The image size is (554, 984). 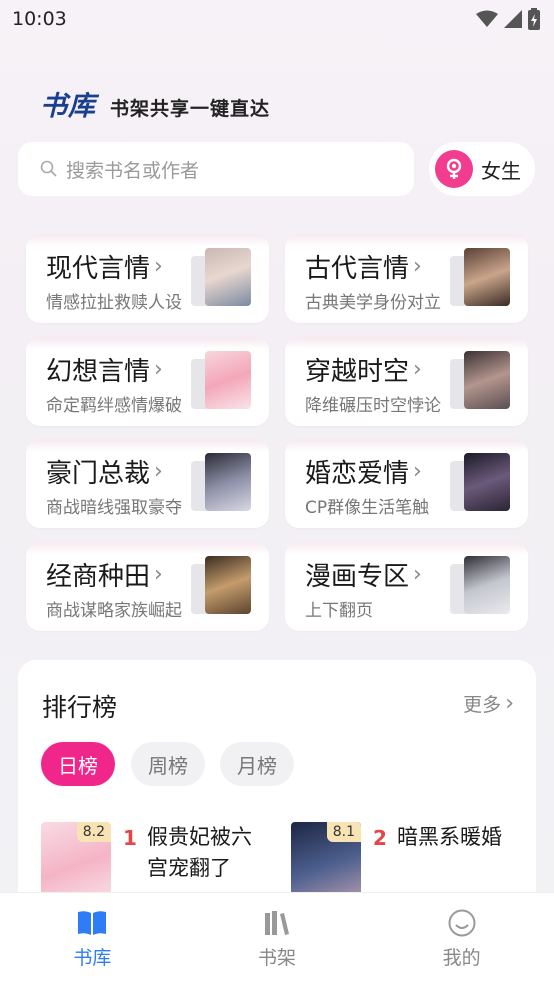 I want to click on tabbar-label: 我的, so click(x=461, y=958).